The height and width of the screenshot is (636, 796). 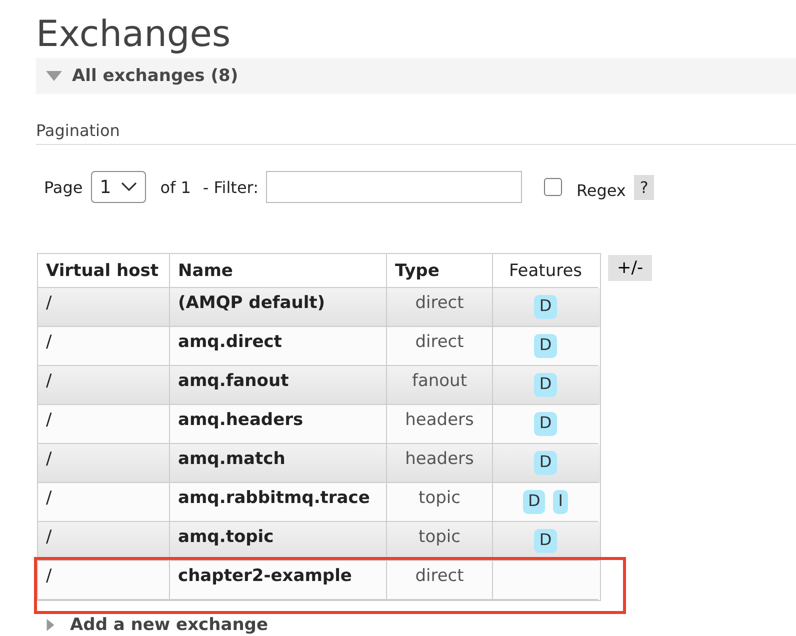 I want to click on collapse-triangle-icon, so click(x=54, y=76).